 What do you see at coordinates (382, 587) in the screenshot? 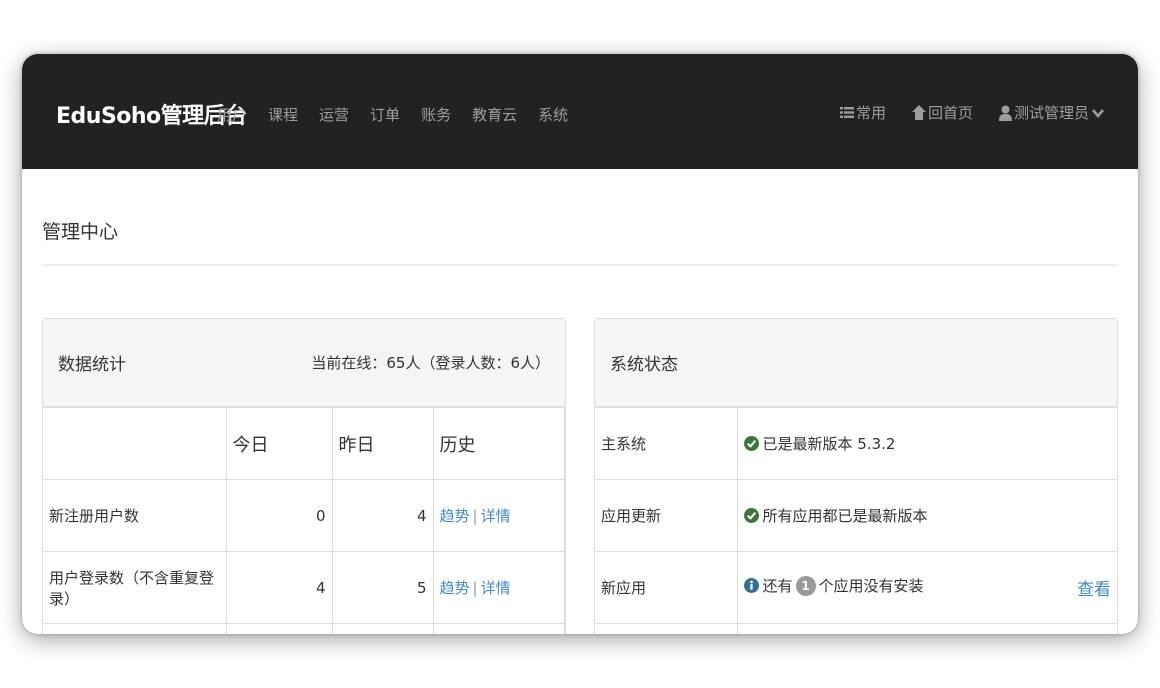
I see `yesterday-value: 5` at bounding box center [382, 587].